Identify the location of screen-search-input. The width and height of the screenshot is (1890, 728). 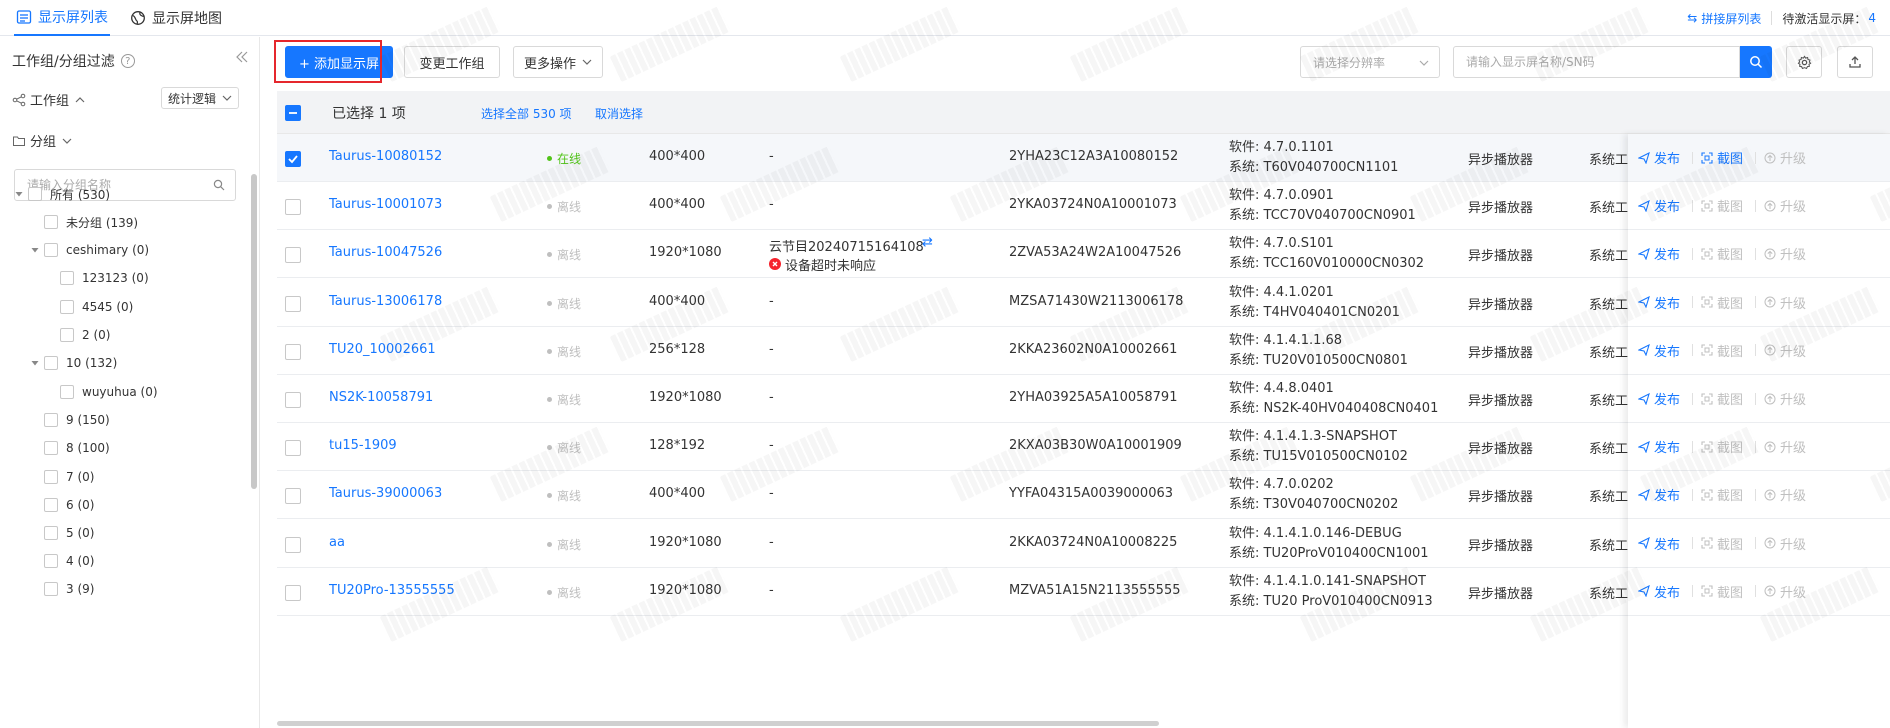
(1596, 62).